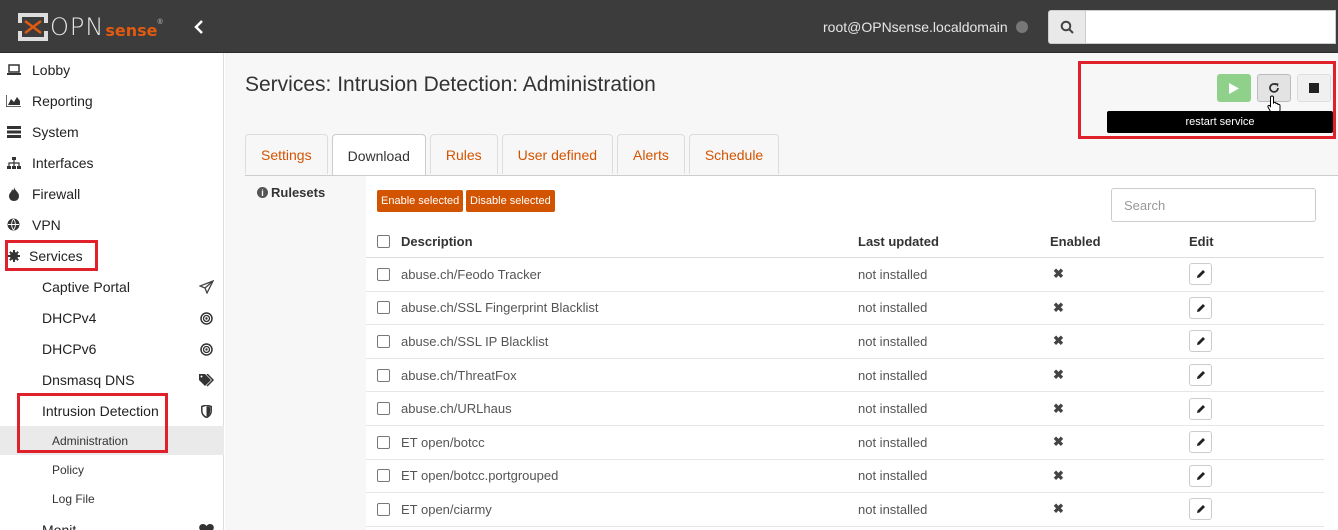 This screenshot has width=1338, height=530. Describe the element at coordinates (557, 154) in the screenshot. I see `tab-user-defined: User defined` at that location.